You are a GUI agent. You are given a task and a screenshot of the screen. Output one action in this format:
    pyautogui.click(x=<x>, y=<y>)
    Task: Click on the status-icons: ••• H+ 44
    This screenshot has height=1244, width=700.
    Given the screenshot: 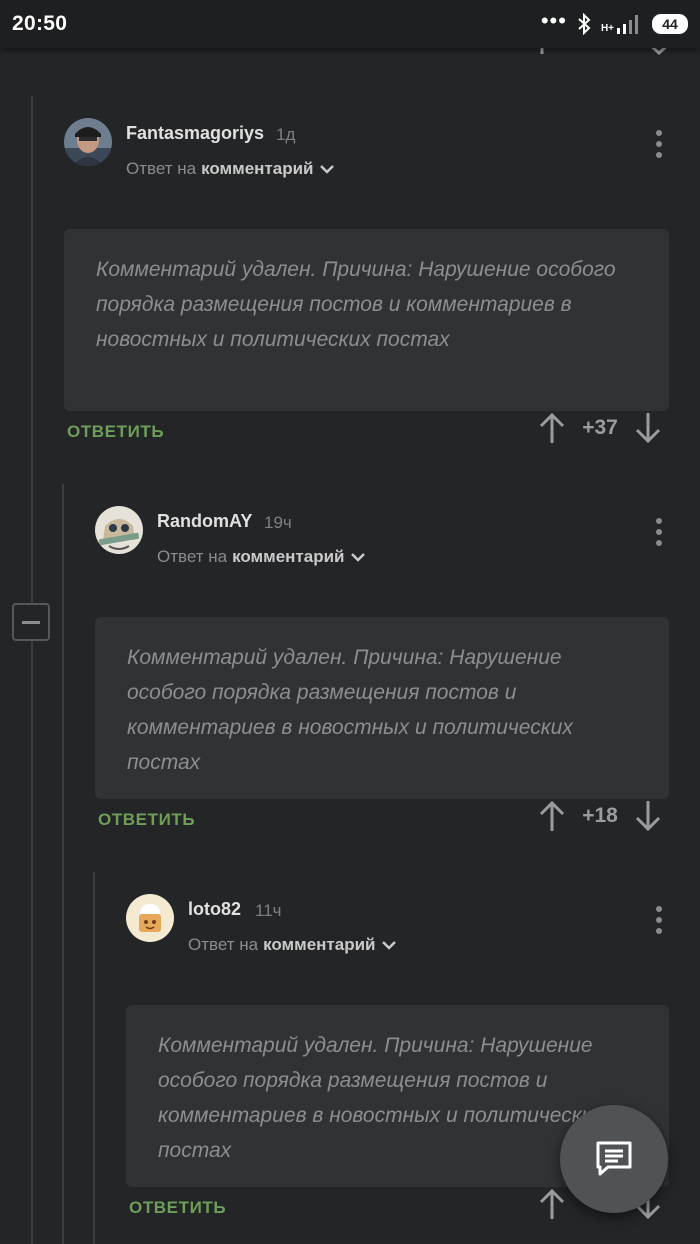 What is the action you would take?
    pyautogui.click(x=614, y=21)
    